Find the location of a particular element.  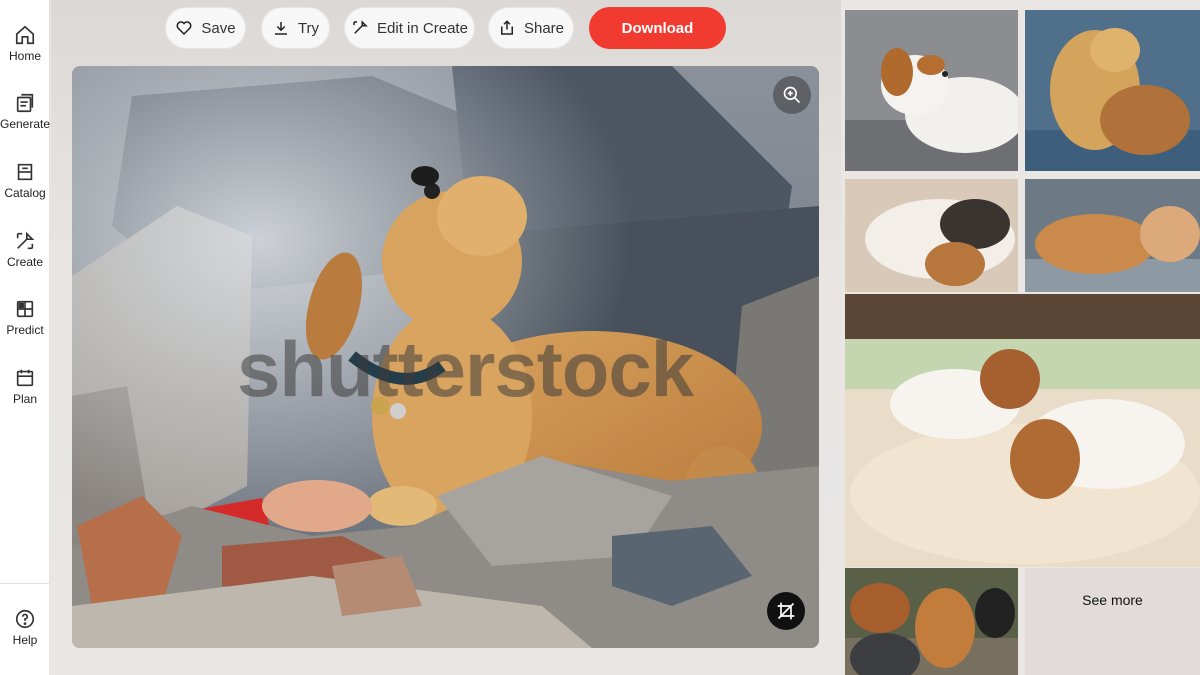

share-icon is located at coordinates (506, 27).